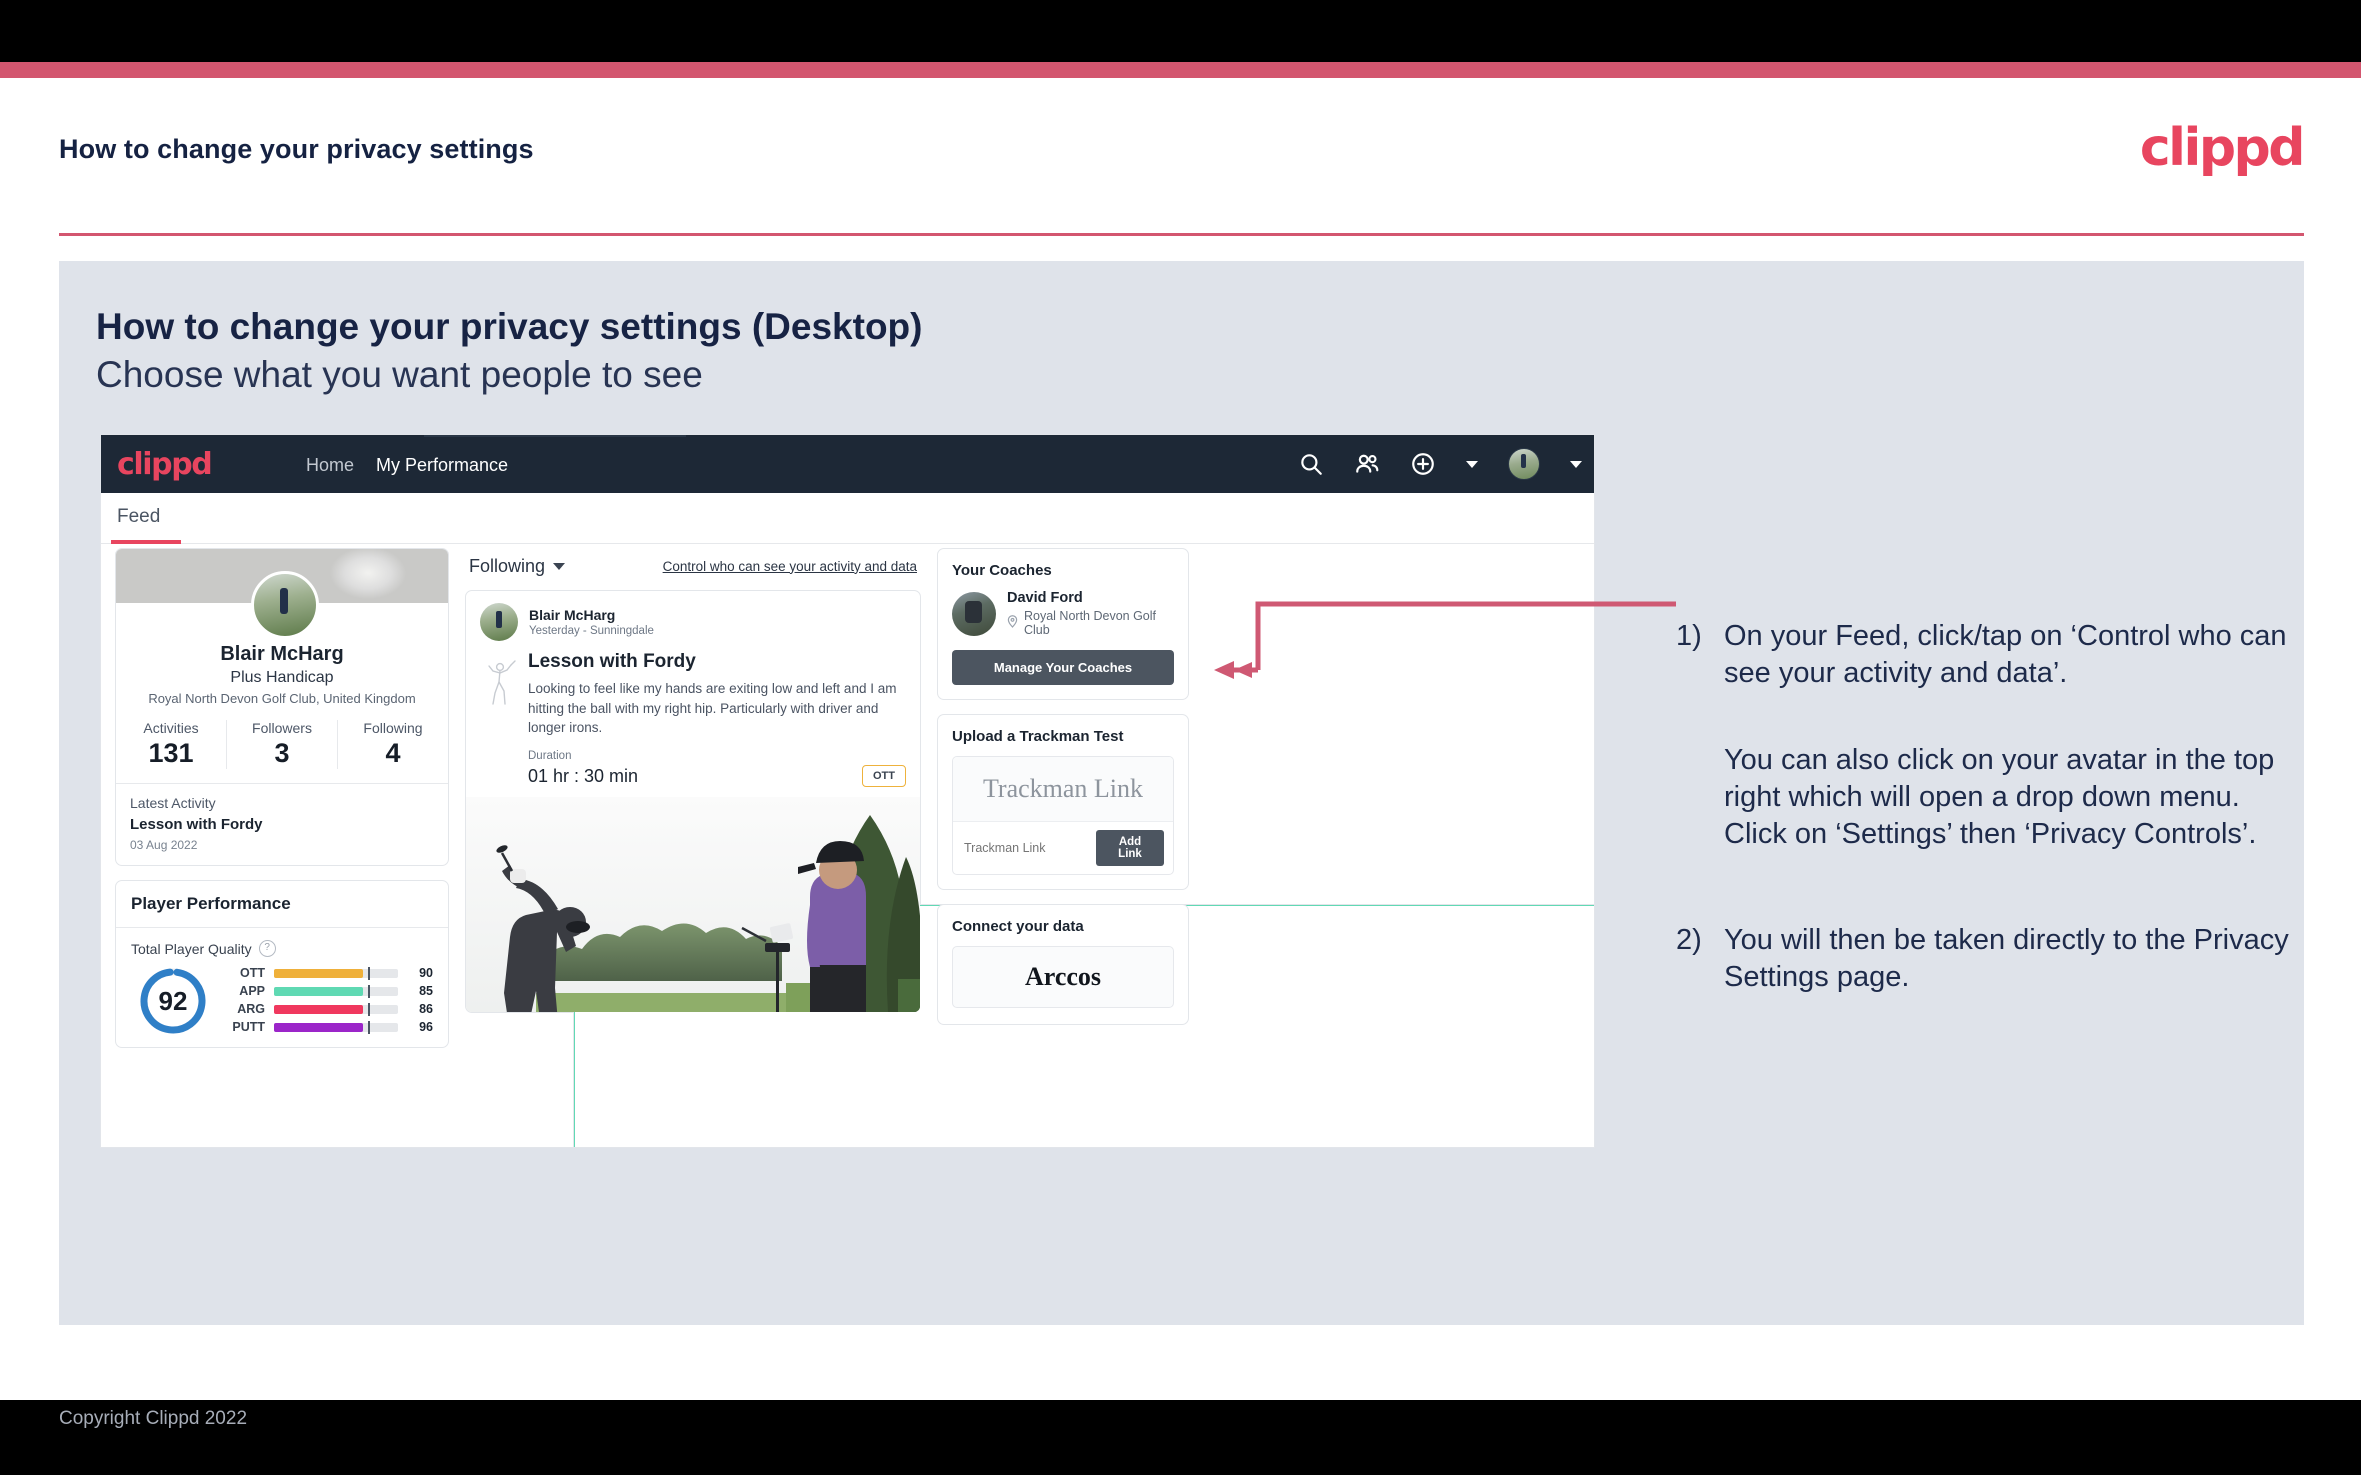  What do you see at coordinates (1423, 464) in the screenshot?
I see `add-circle-icon` at bounding box center [1423, 464].